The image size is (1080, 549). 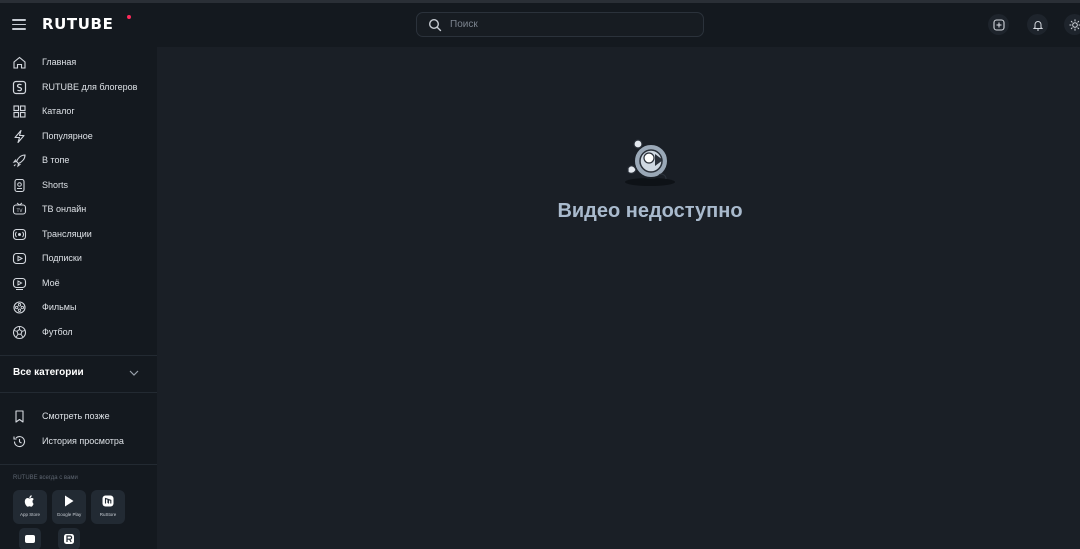 I want to click on lightning-icon, so click(x=19, y=136).